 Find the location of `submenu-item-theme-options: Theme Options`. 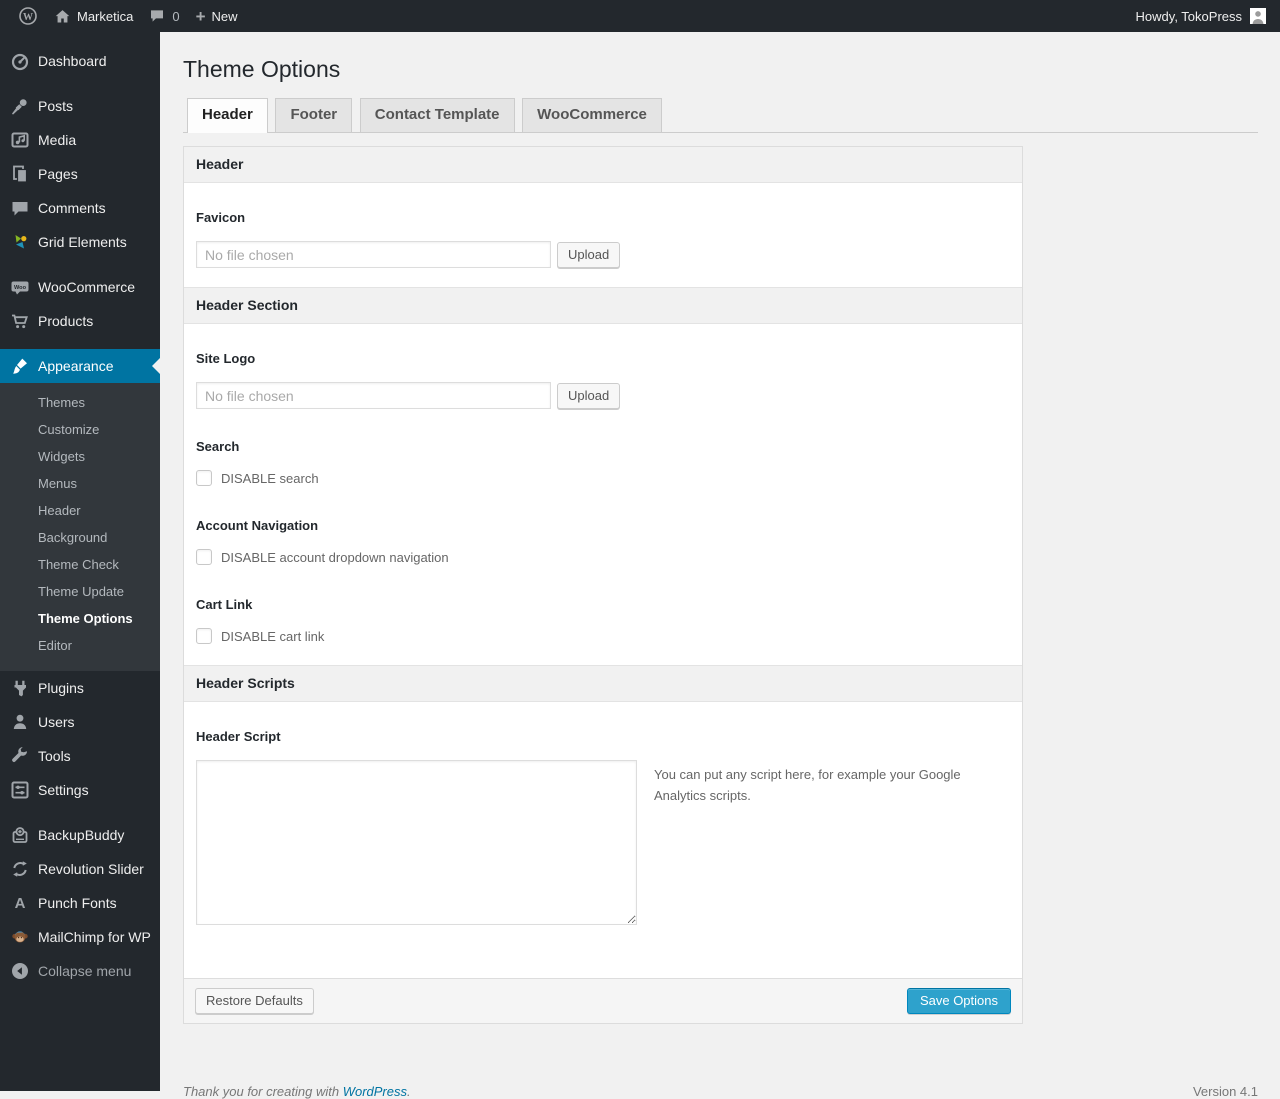

submenu-item-theme-options: Theme Options is located at coordinates (80, 618).